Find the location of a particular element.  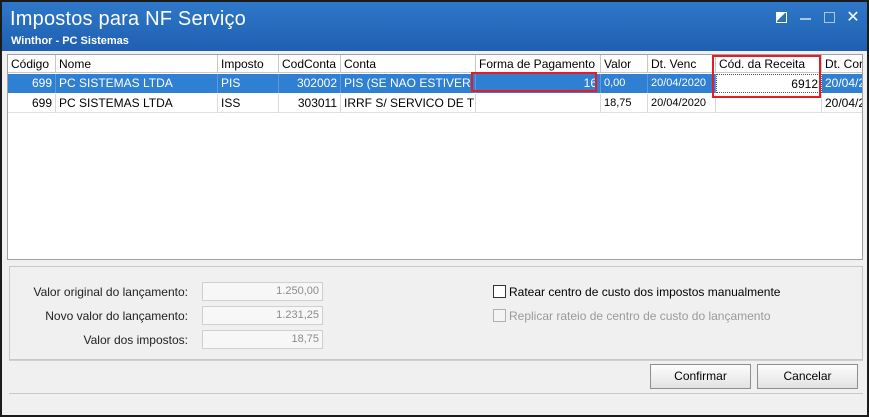

ratear-checkbox is located at coordinates (499, 291).